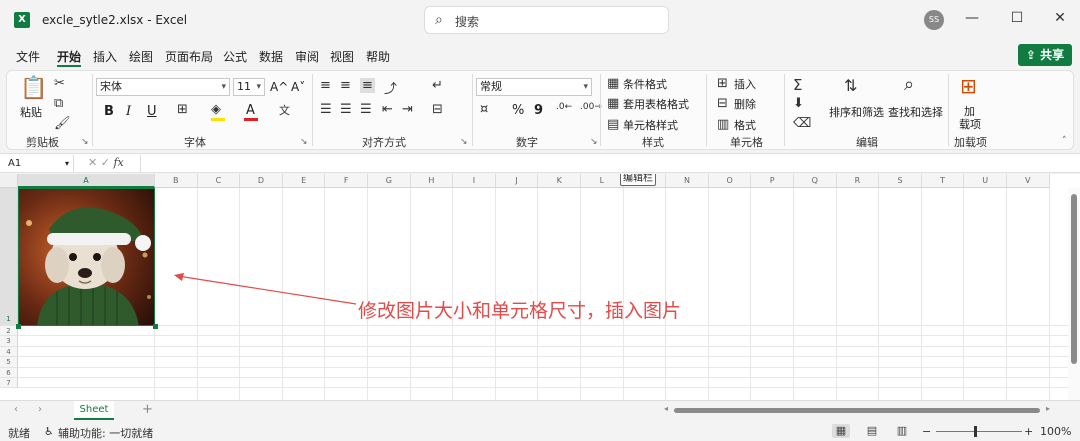  I want to click on sort-filter-button: 排序和筛选, so click(856, 112).